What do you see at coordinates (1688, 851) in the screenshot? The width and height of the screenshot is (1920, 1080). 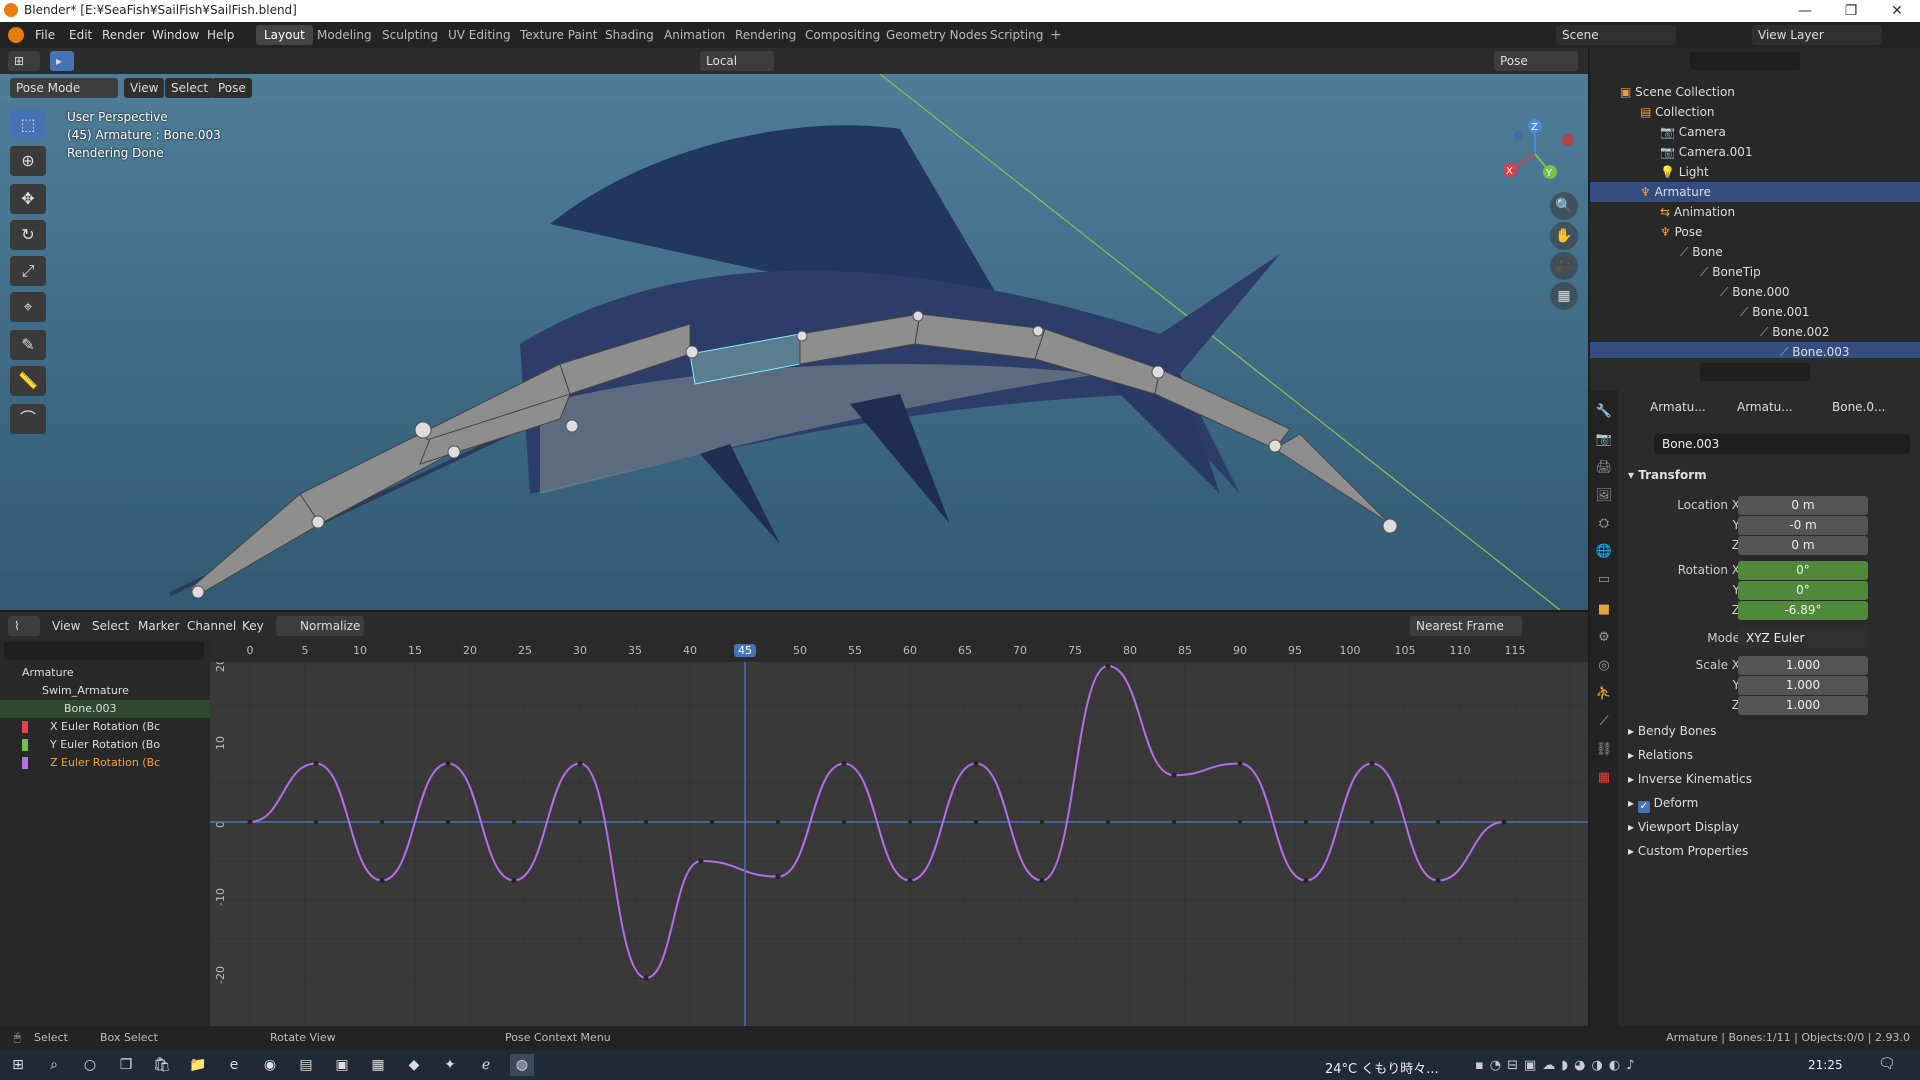 I see `panel-custom-properties: ▸ Custom Properties` at bounding box center [1688, 851].